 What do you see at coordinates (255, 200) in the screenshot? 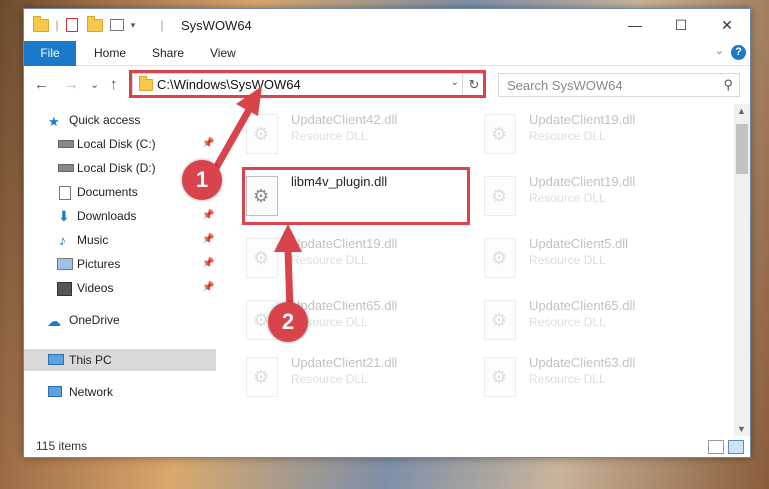
I see `annotation-arrows` at bounding box center [255, 200].